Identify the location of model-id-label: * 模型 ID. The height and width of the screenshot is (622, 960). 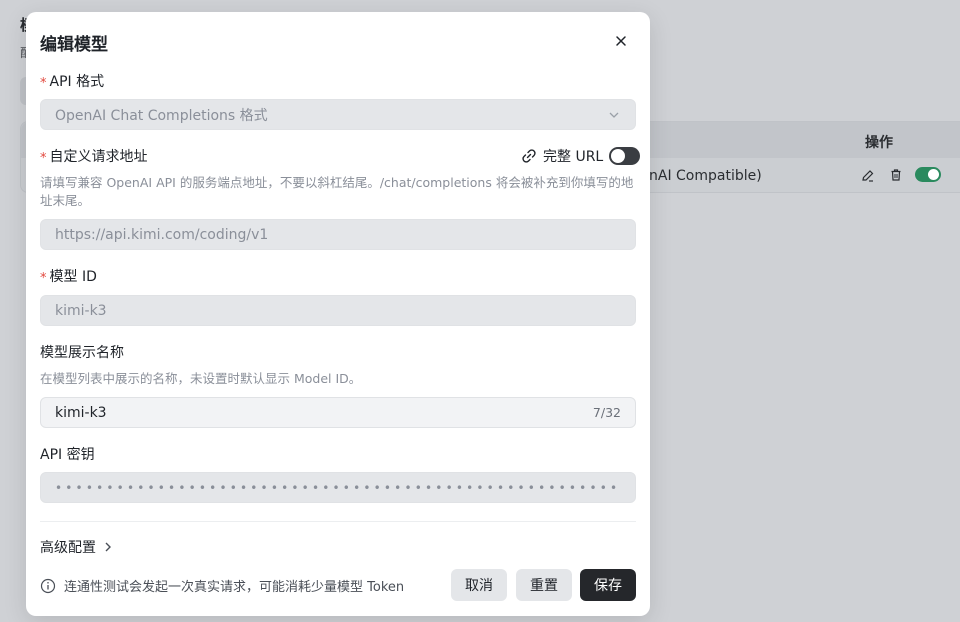
(68, 276).